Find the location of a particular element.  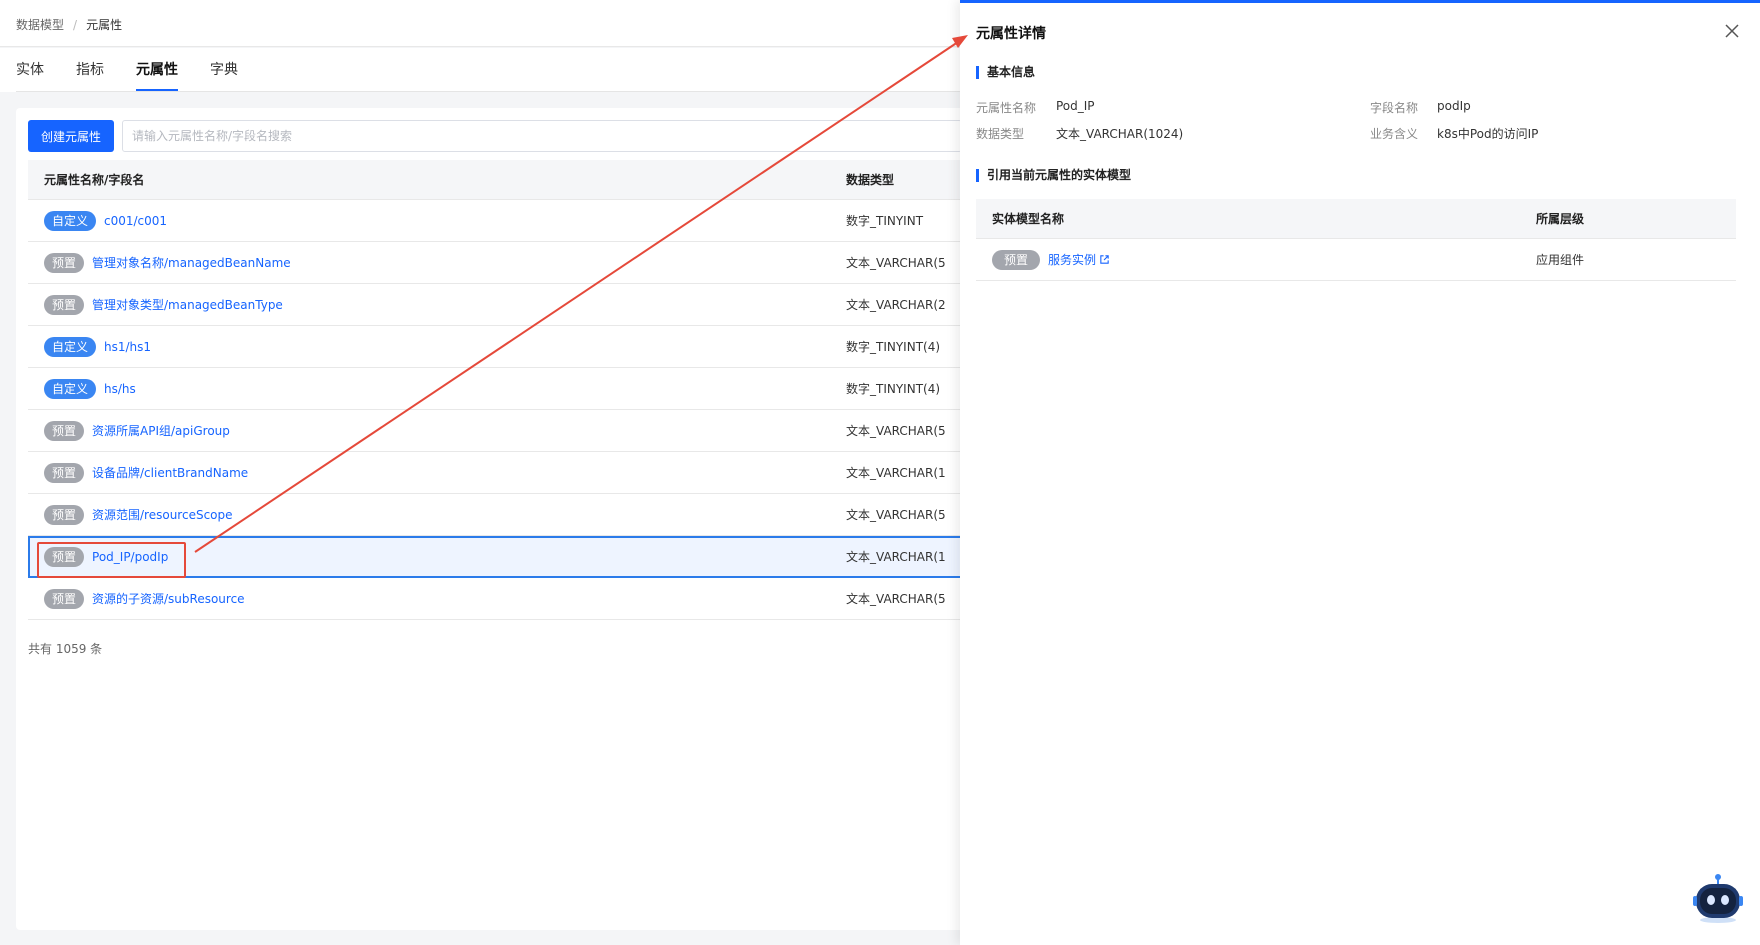

column-header-name: 元属性名称/字段名 is located at coordinates (94, 180).